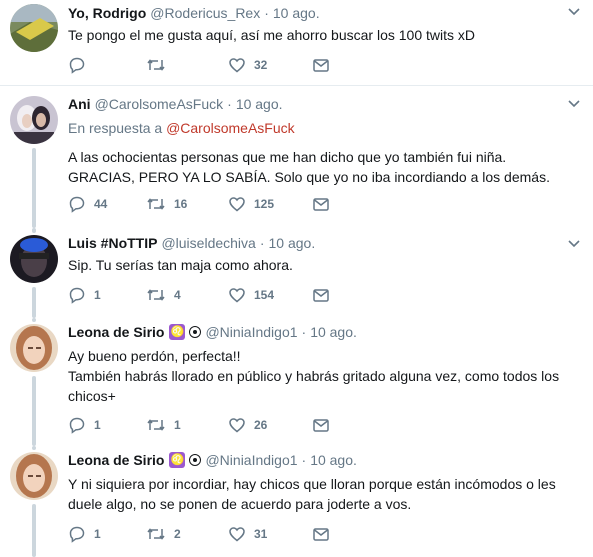  What do you see at coordinates (187, 425) in the screenshot?
I see `retweet-button: 1` at bounding box center [187, 425].